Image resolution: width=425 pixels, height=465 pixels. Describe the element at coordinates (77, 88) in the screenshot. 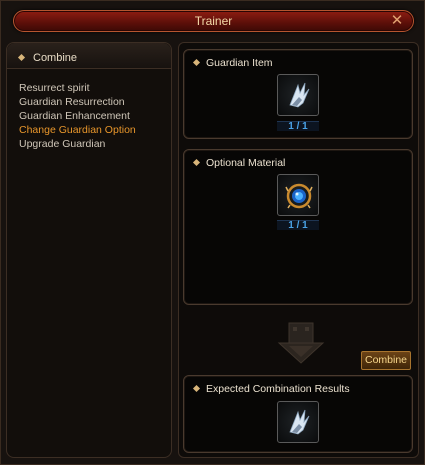

I see `menu-item-resurrect-spirit: Resurrect spirit` at that location.